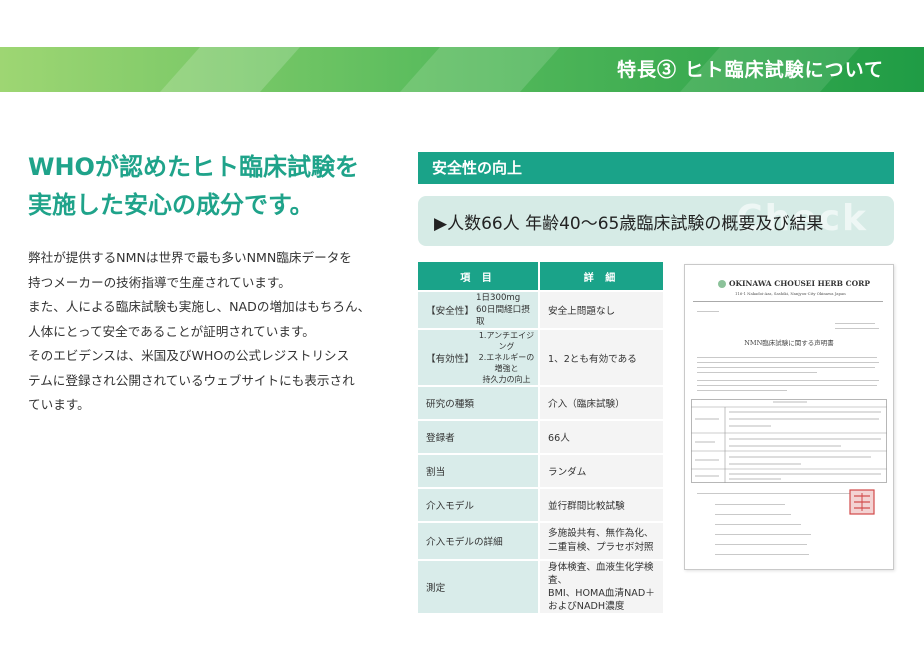 The height and width of the screenshot is (660, 924). What do you see at coordinates (479, 586) in the screenshot?
I see `table-cell-item: 測定` at bounding box center [479, 586].